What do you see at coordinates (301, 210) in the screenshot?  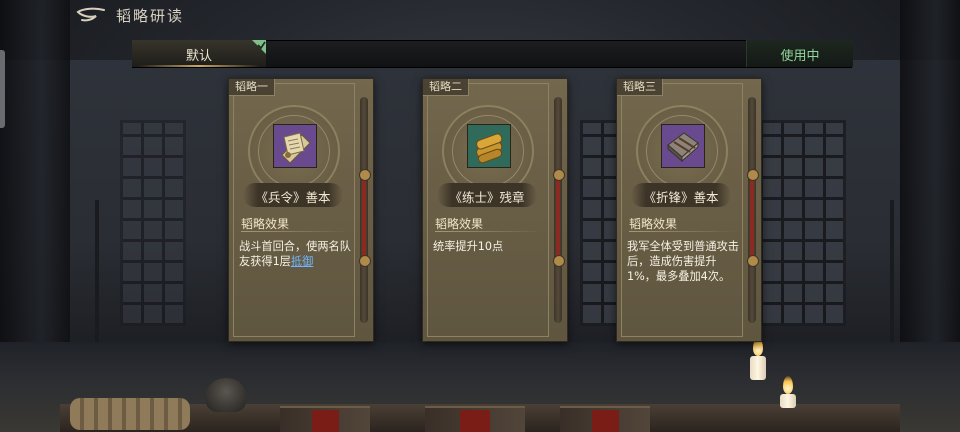 I see `strategy-card-1: 韬略一 《兵令》善本 韬略效果 战斗首回合，使两名队友获得1层抵御` at bounding box center [301, 210].